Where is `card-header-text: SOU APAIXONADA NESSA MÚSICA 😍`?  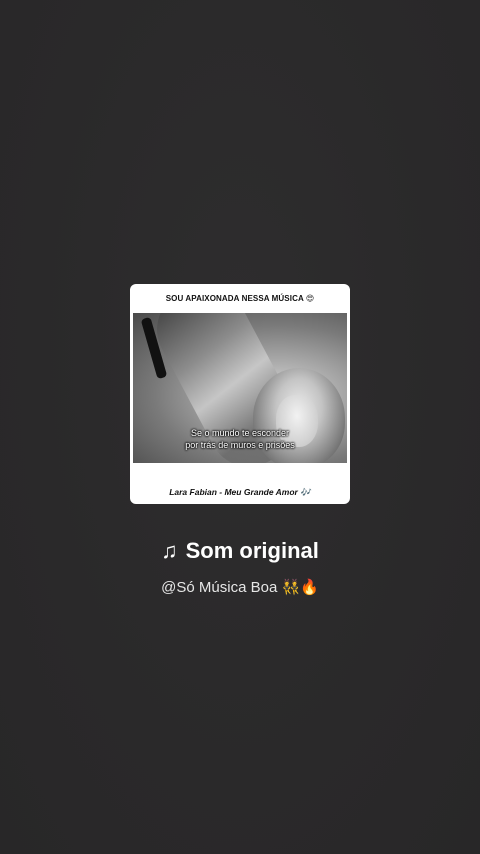 card-header-text: SOU APAIXONADA NESSA MÚSICA 😍 is located at coordinates (240, 298).